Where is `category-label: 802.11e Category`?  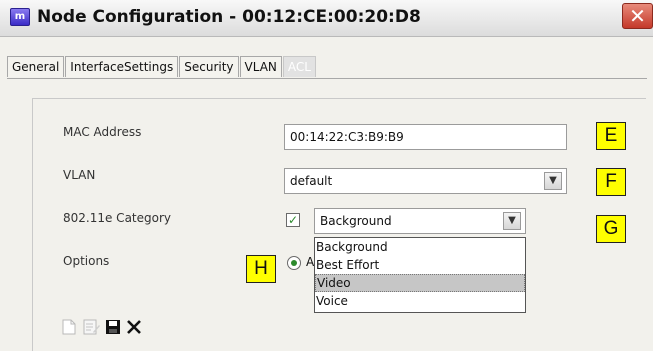
category-label: 802.11e Category is located at coordinates (117, 218).